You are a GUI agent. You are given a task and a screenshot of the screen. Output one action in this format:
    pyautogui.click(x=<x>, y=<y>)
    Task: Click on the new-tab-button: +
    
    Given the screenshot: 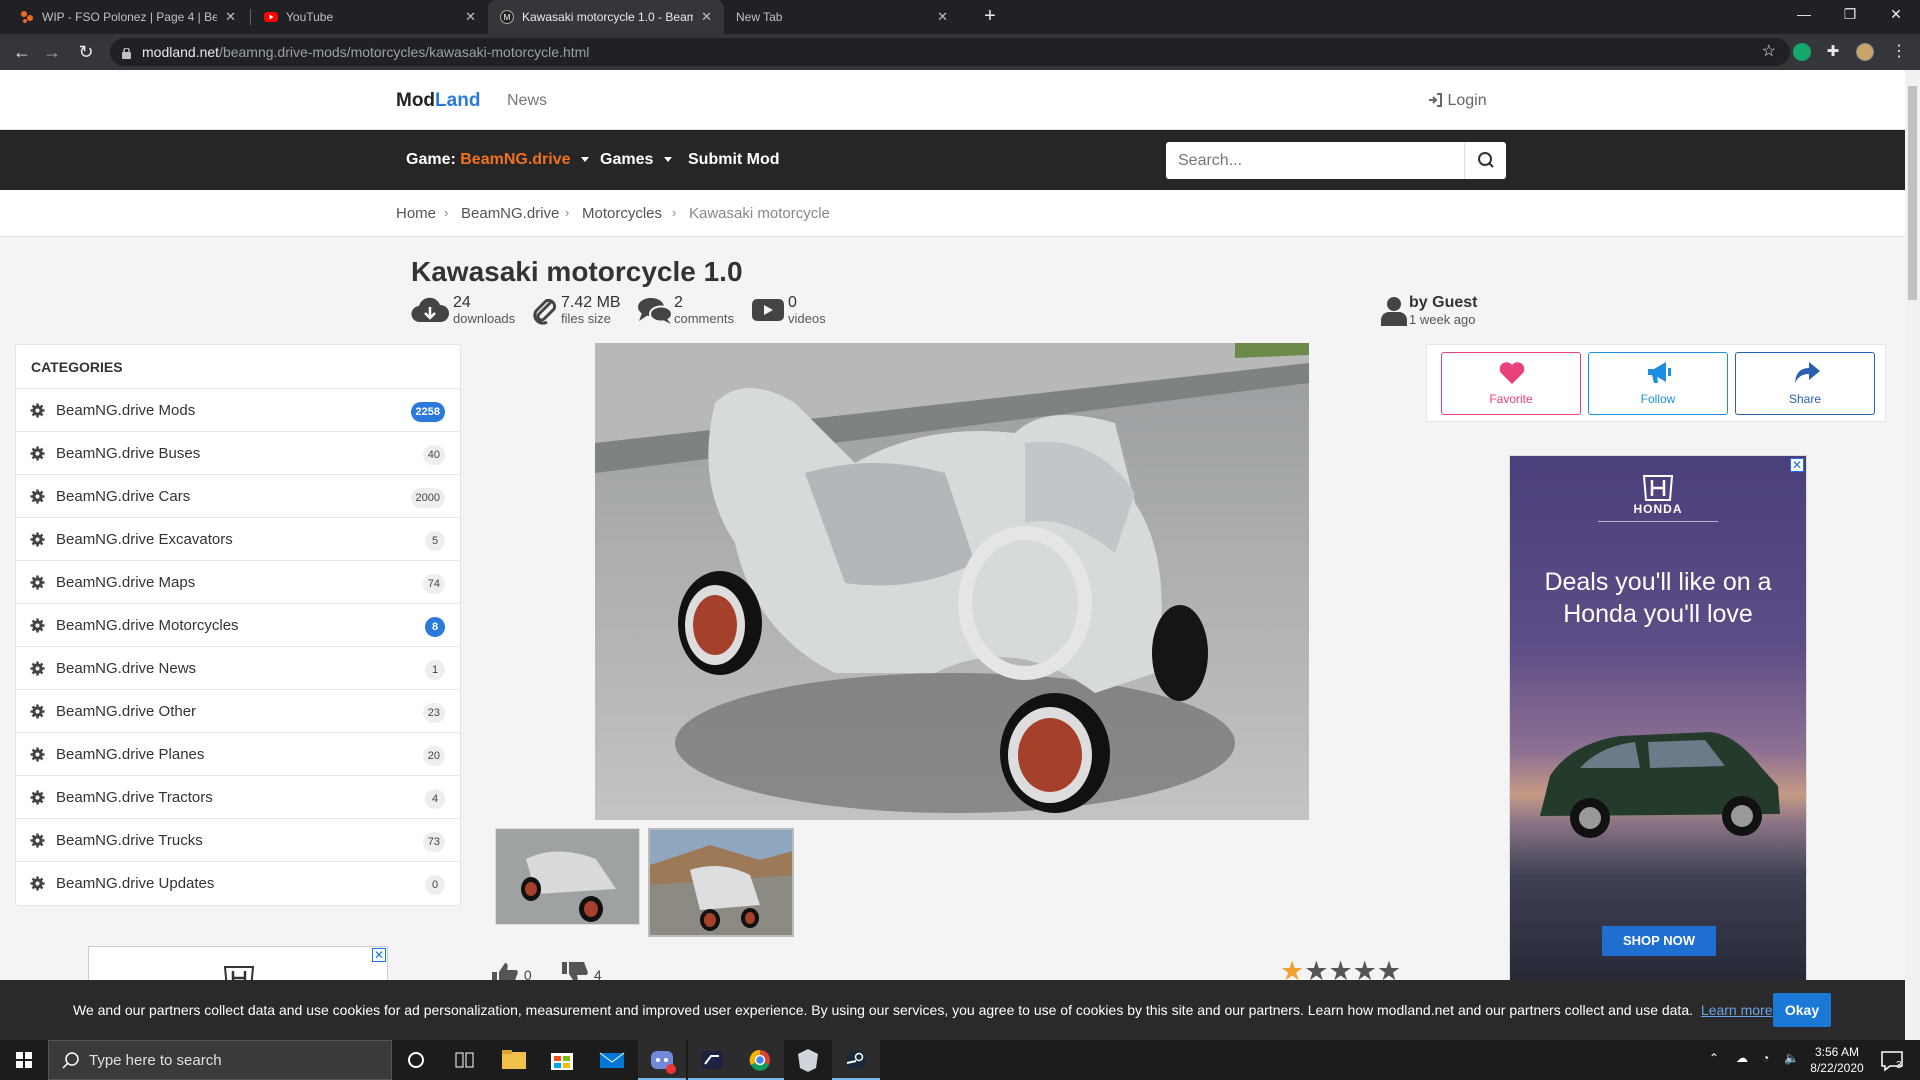 What is the action you would take?
    pyautogui.click(x=990, y=17)
    